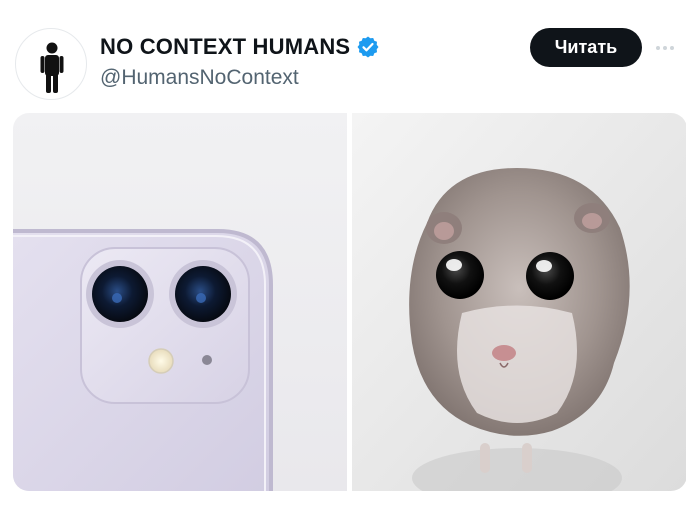 The height and width of the screenshot is (513, 700). Describe the element at coordinates (199, 78) in the screenshot. I see `author-handle: @HumansNoContext` at that location.